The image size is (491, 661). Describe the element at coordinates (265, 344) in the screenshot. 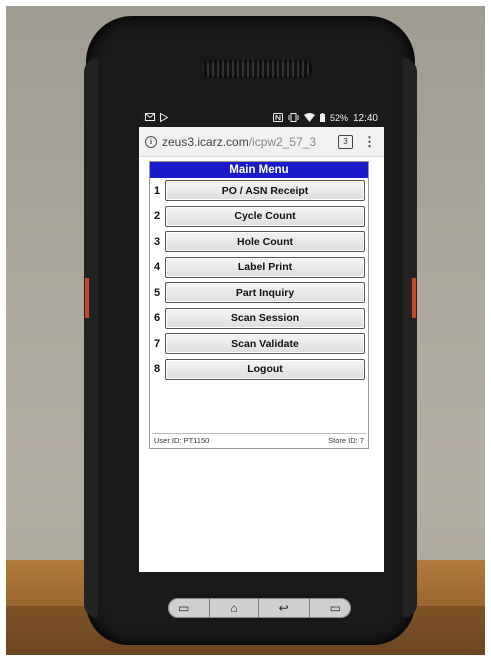

I see `scan-validate-button: Scan Validate` at that location.